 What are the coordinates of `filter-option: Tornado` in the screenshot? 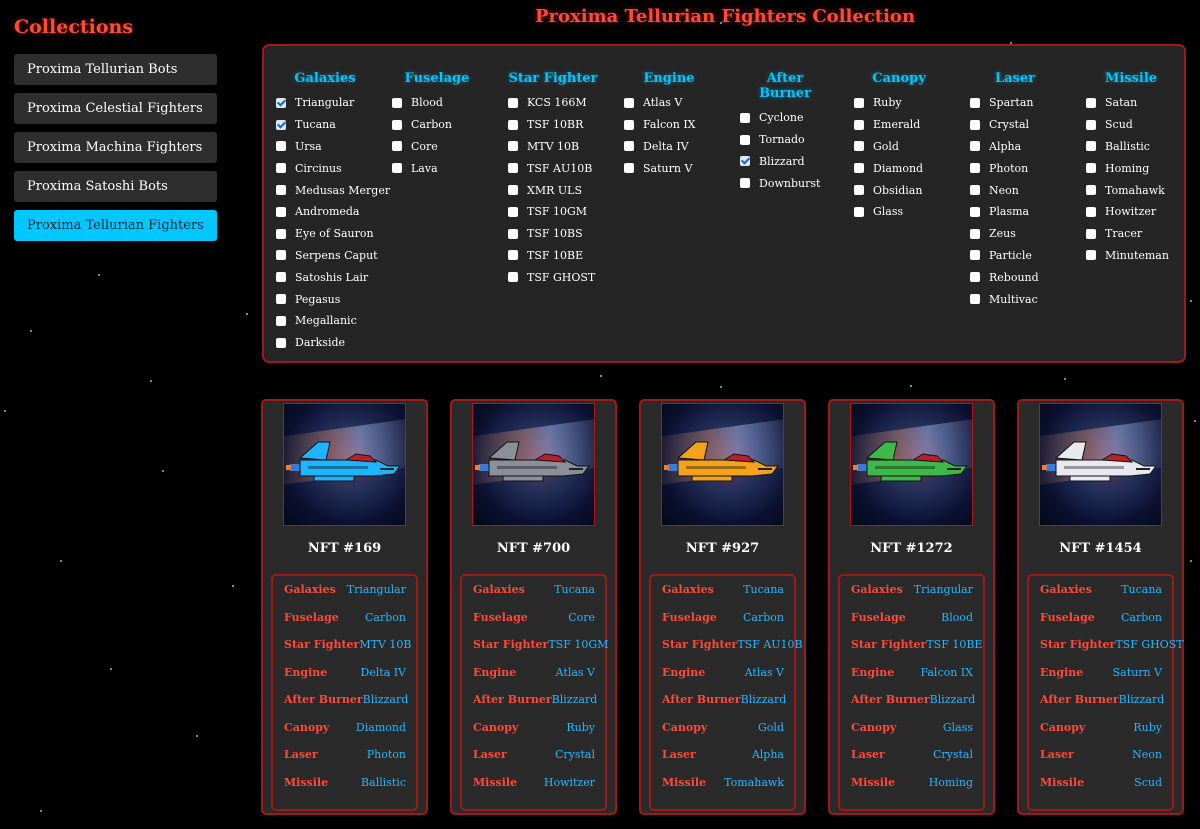 It's located at (790, 140).